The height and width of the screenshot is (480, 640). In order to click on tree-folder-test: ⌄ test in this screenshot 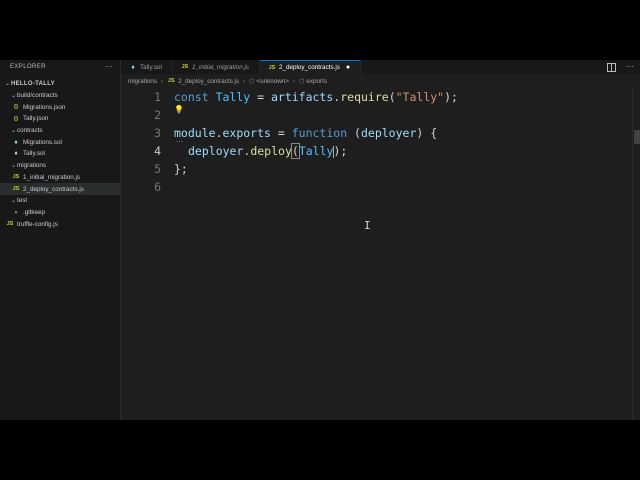, I will do `click(60, 201)`.